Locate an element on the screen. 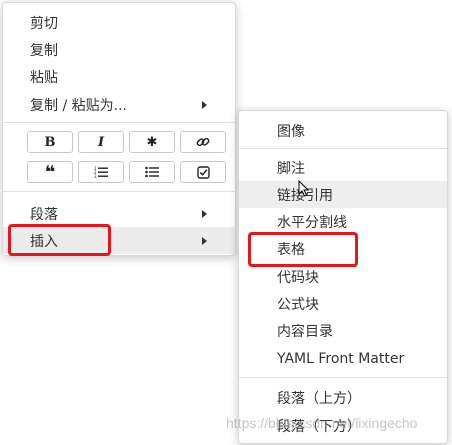 Image resolution: width=452 pixels, height=445 pixels. svg-text: 3 is located at coordinates (95, 176).